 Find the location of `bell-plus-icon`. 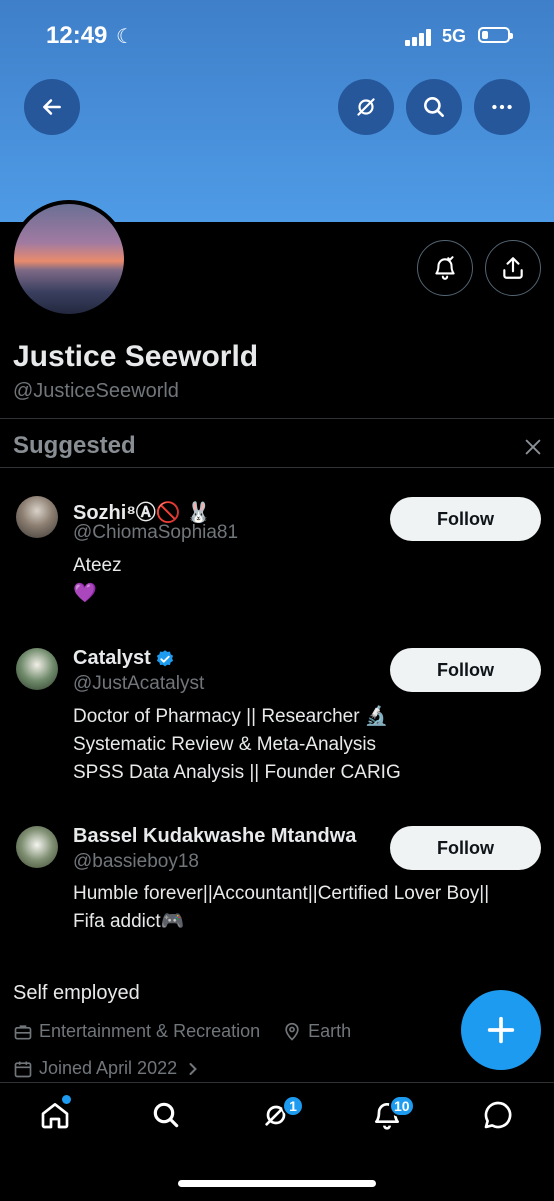

bell-plus-icon is located at coordinates (445, 268).